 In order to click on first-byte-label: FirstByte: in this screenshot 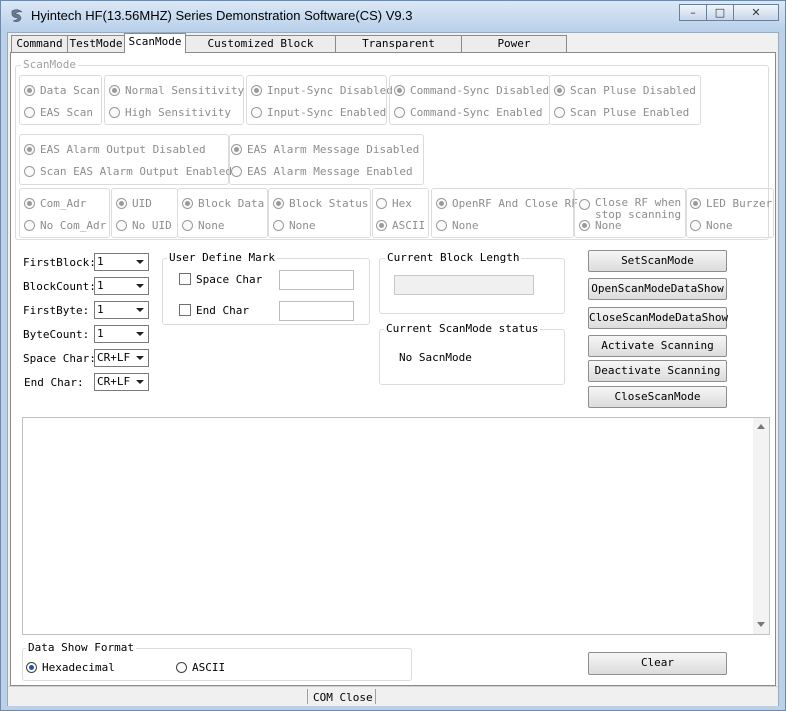, I will do `click(56, 310)`.